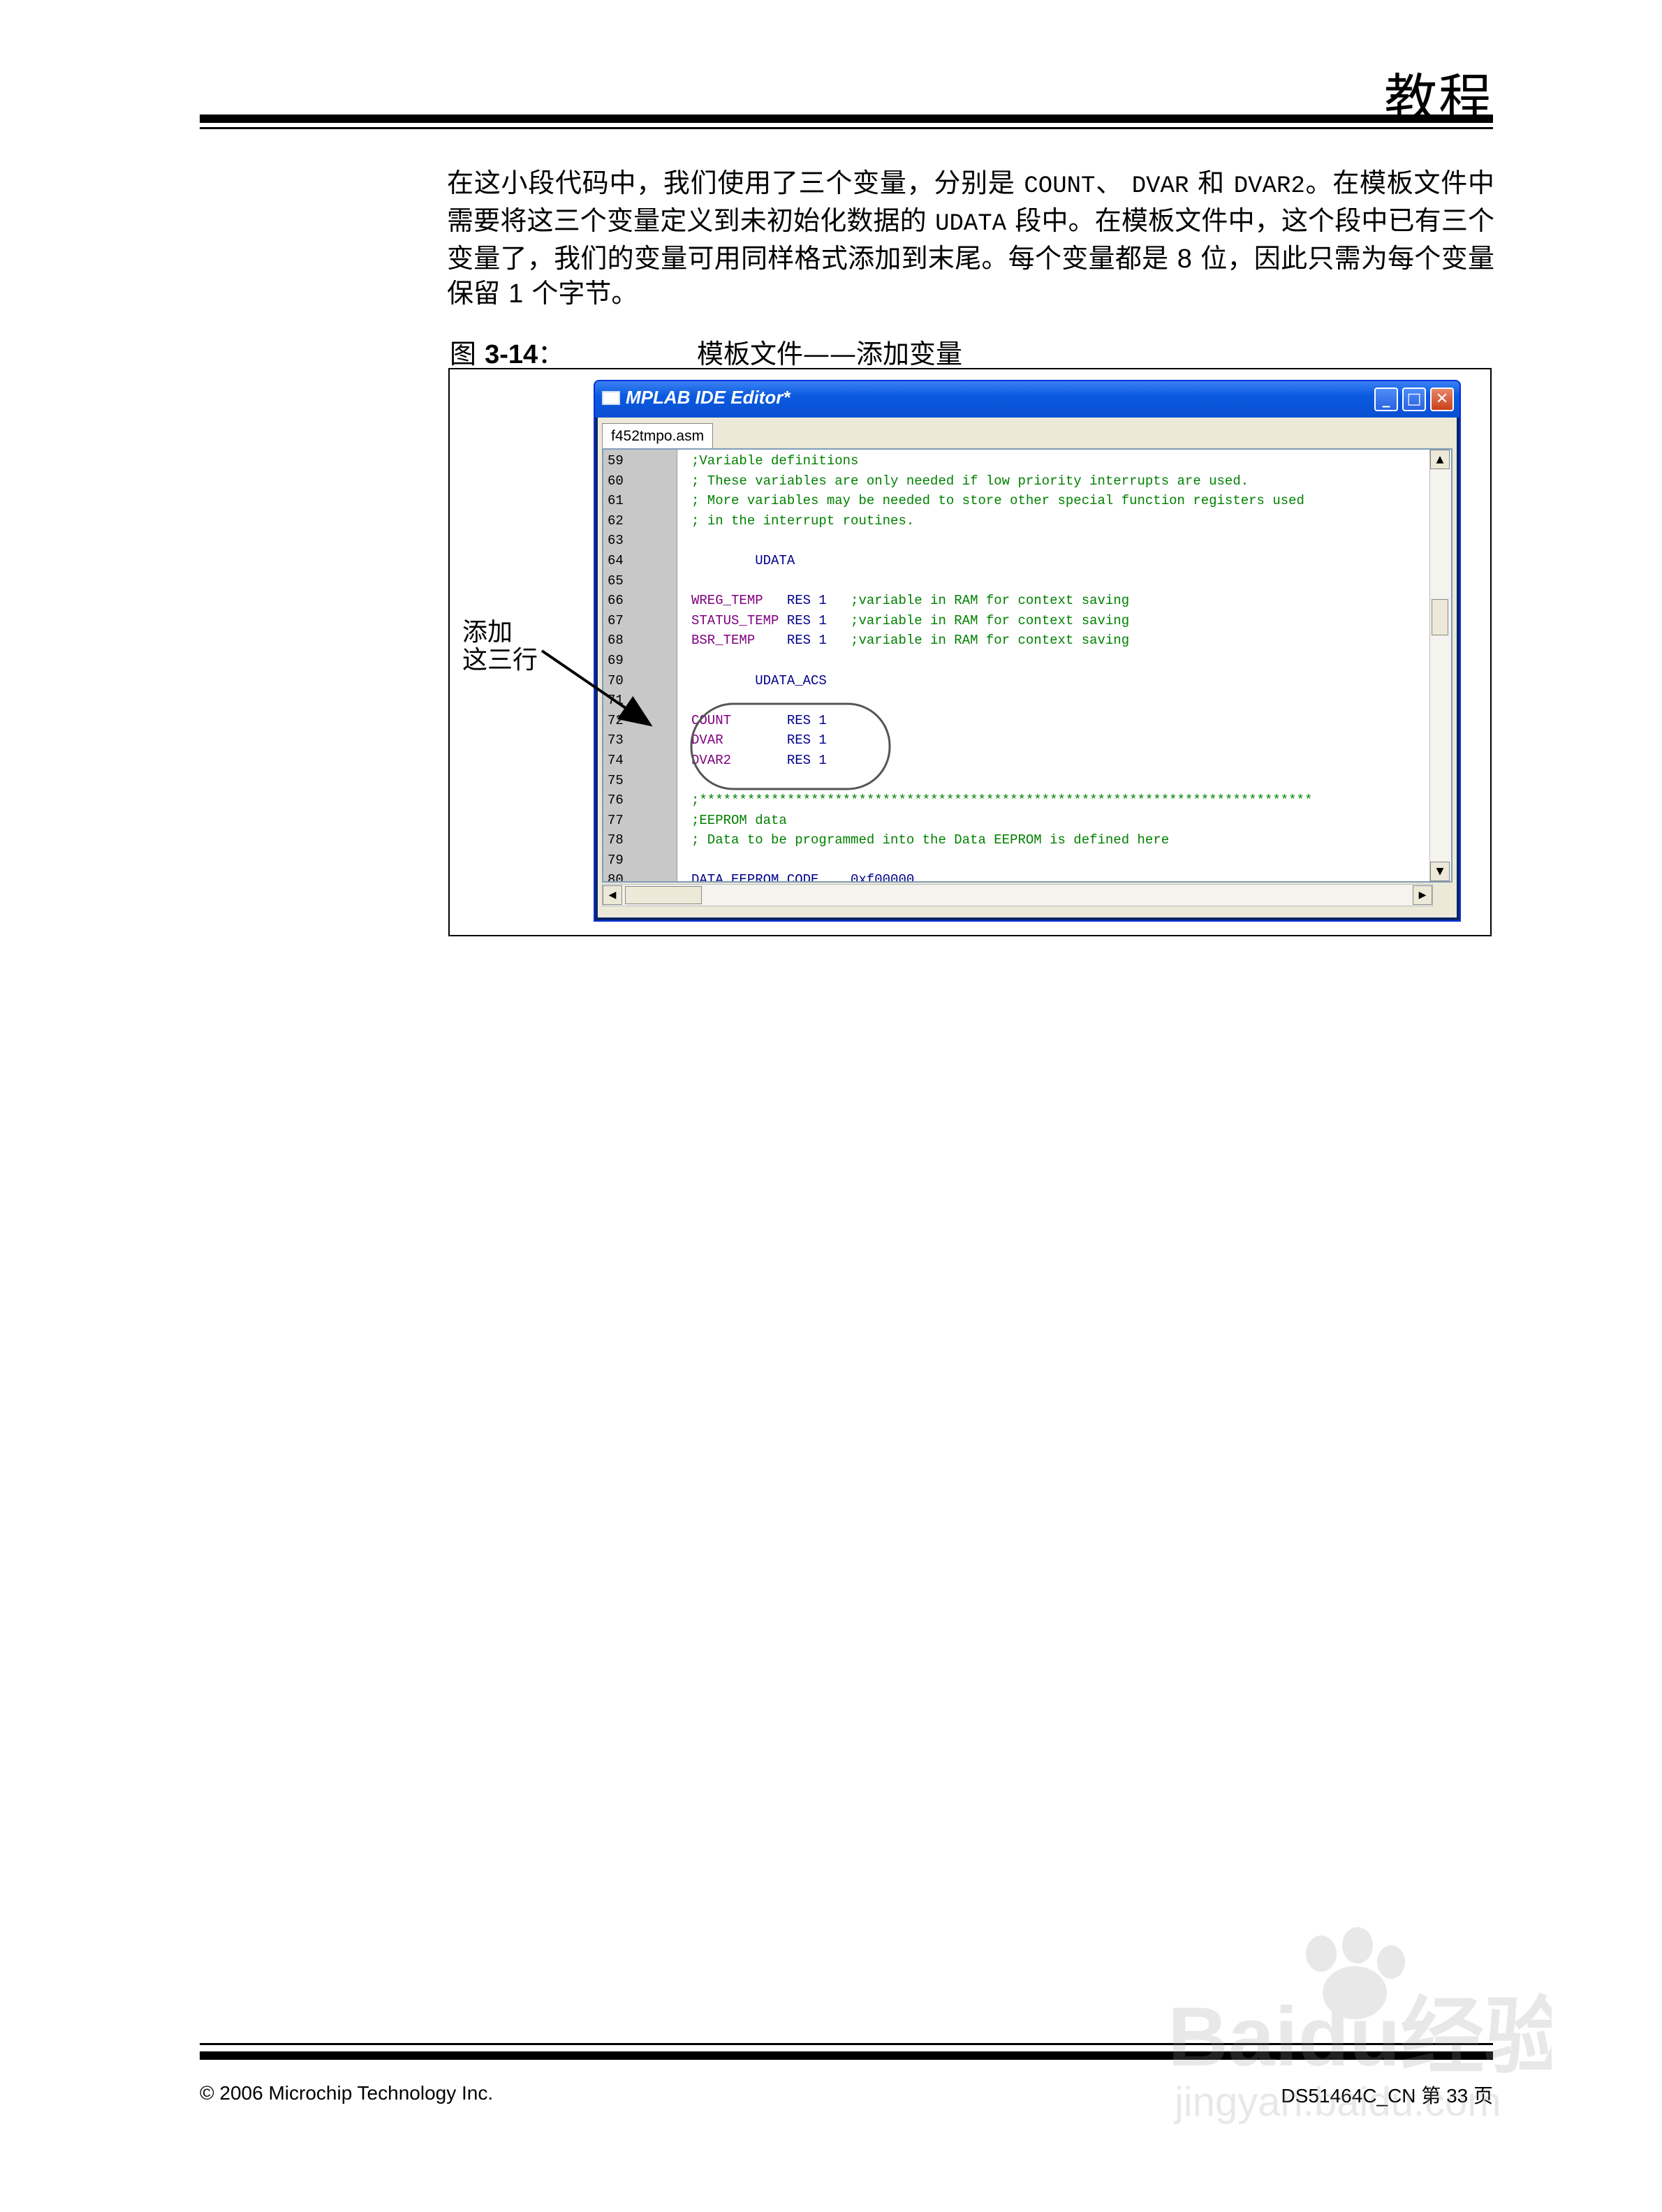 This screenshot has height=2212, width=1662. Describe the element at coordinates (1015, 701) in the screenshot. I see `code-line: 71` at that location.